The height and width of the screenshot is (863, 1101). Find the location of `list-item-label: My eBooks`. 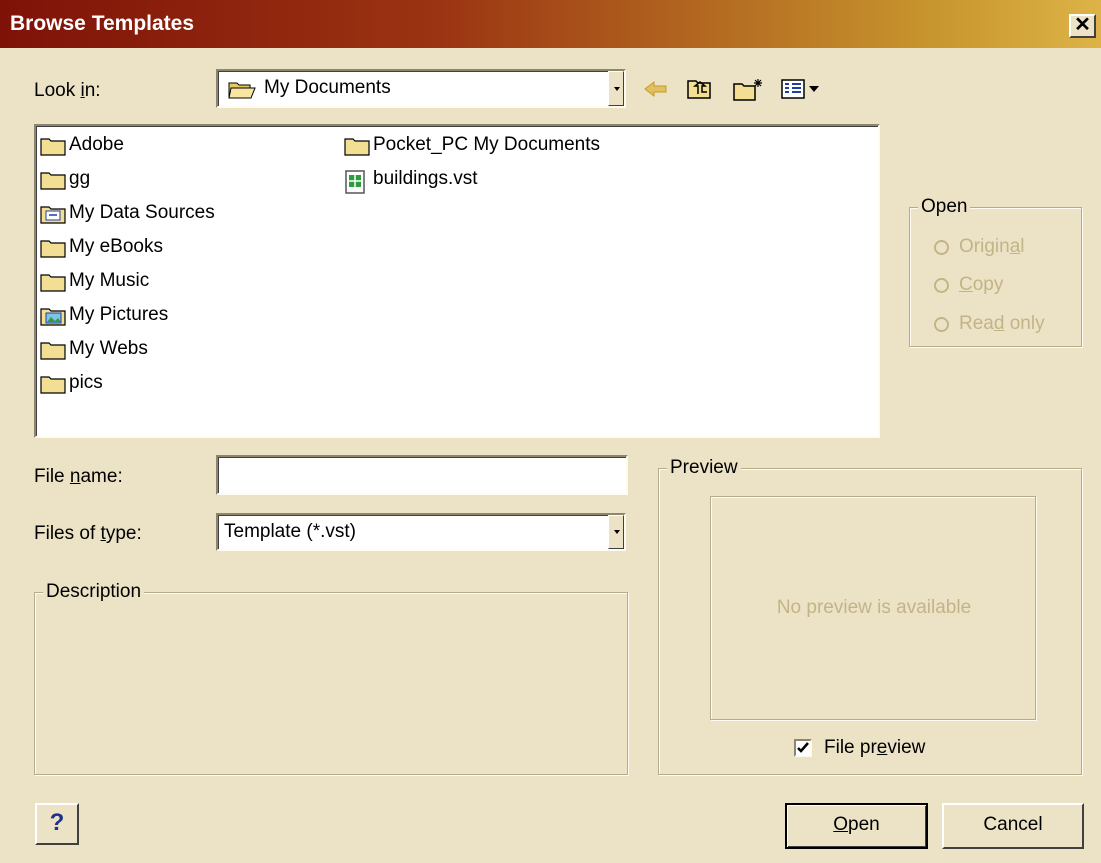

list-item-label: My eBooks is located at coordinates (116, 246).